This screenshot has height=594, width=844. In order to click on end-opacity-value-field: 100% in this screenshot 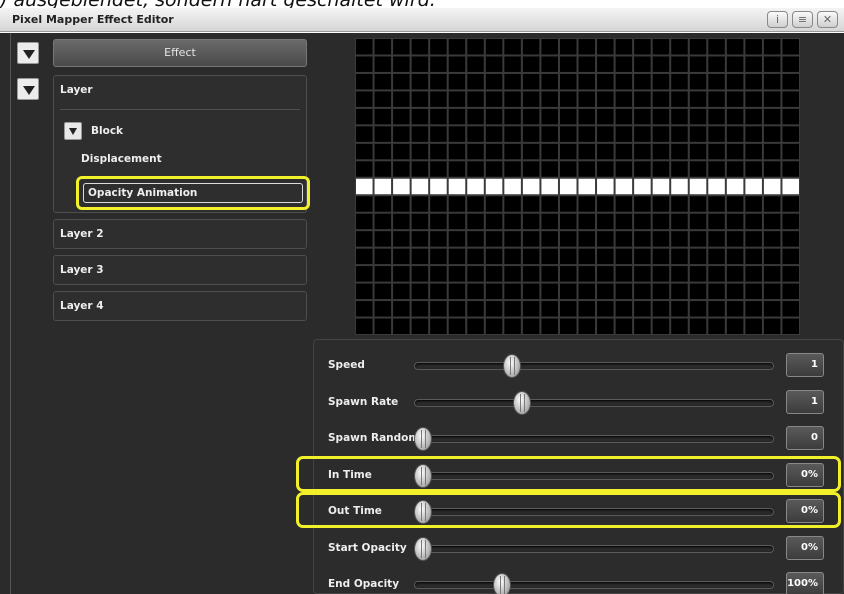, I will do `click(805, 583)`.